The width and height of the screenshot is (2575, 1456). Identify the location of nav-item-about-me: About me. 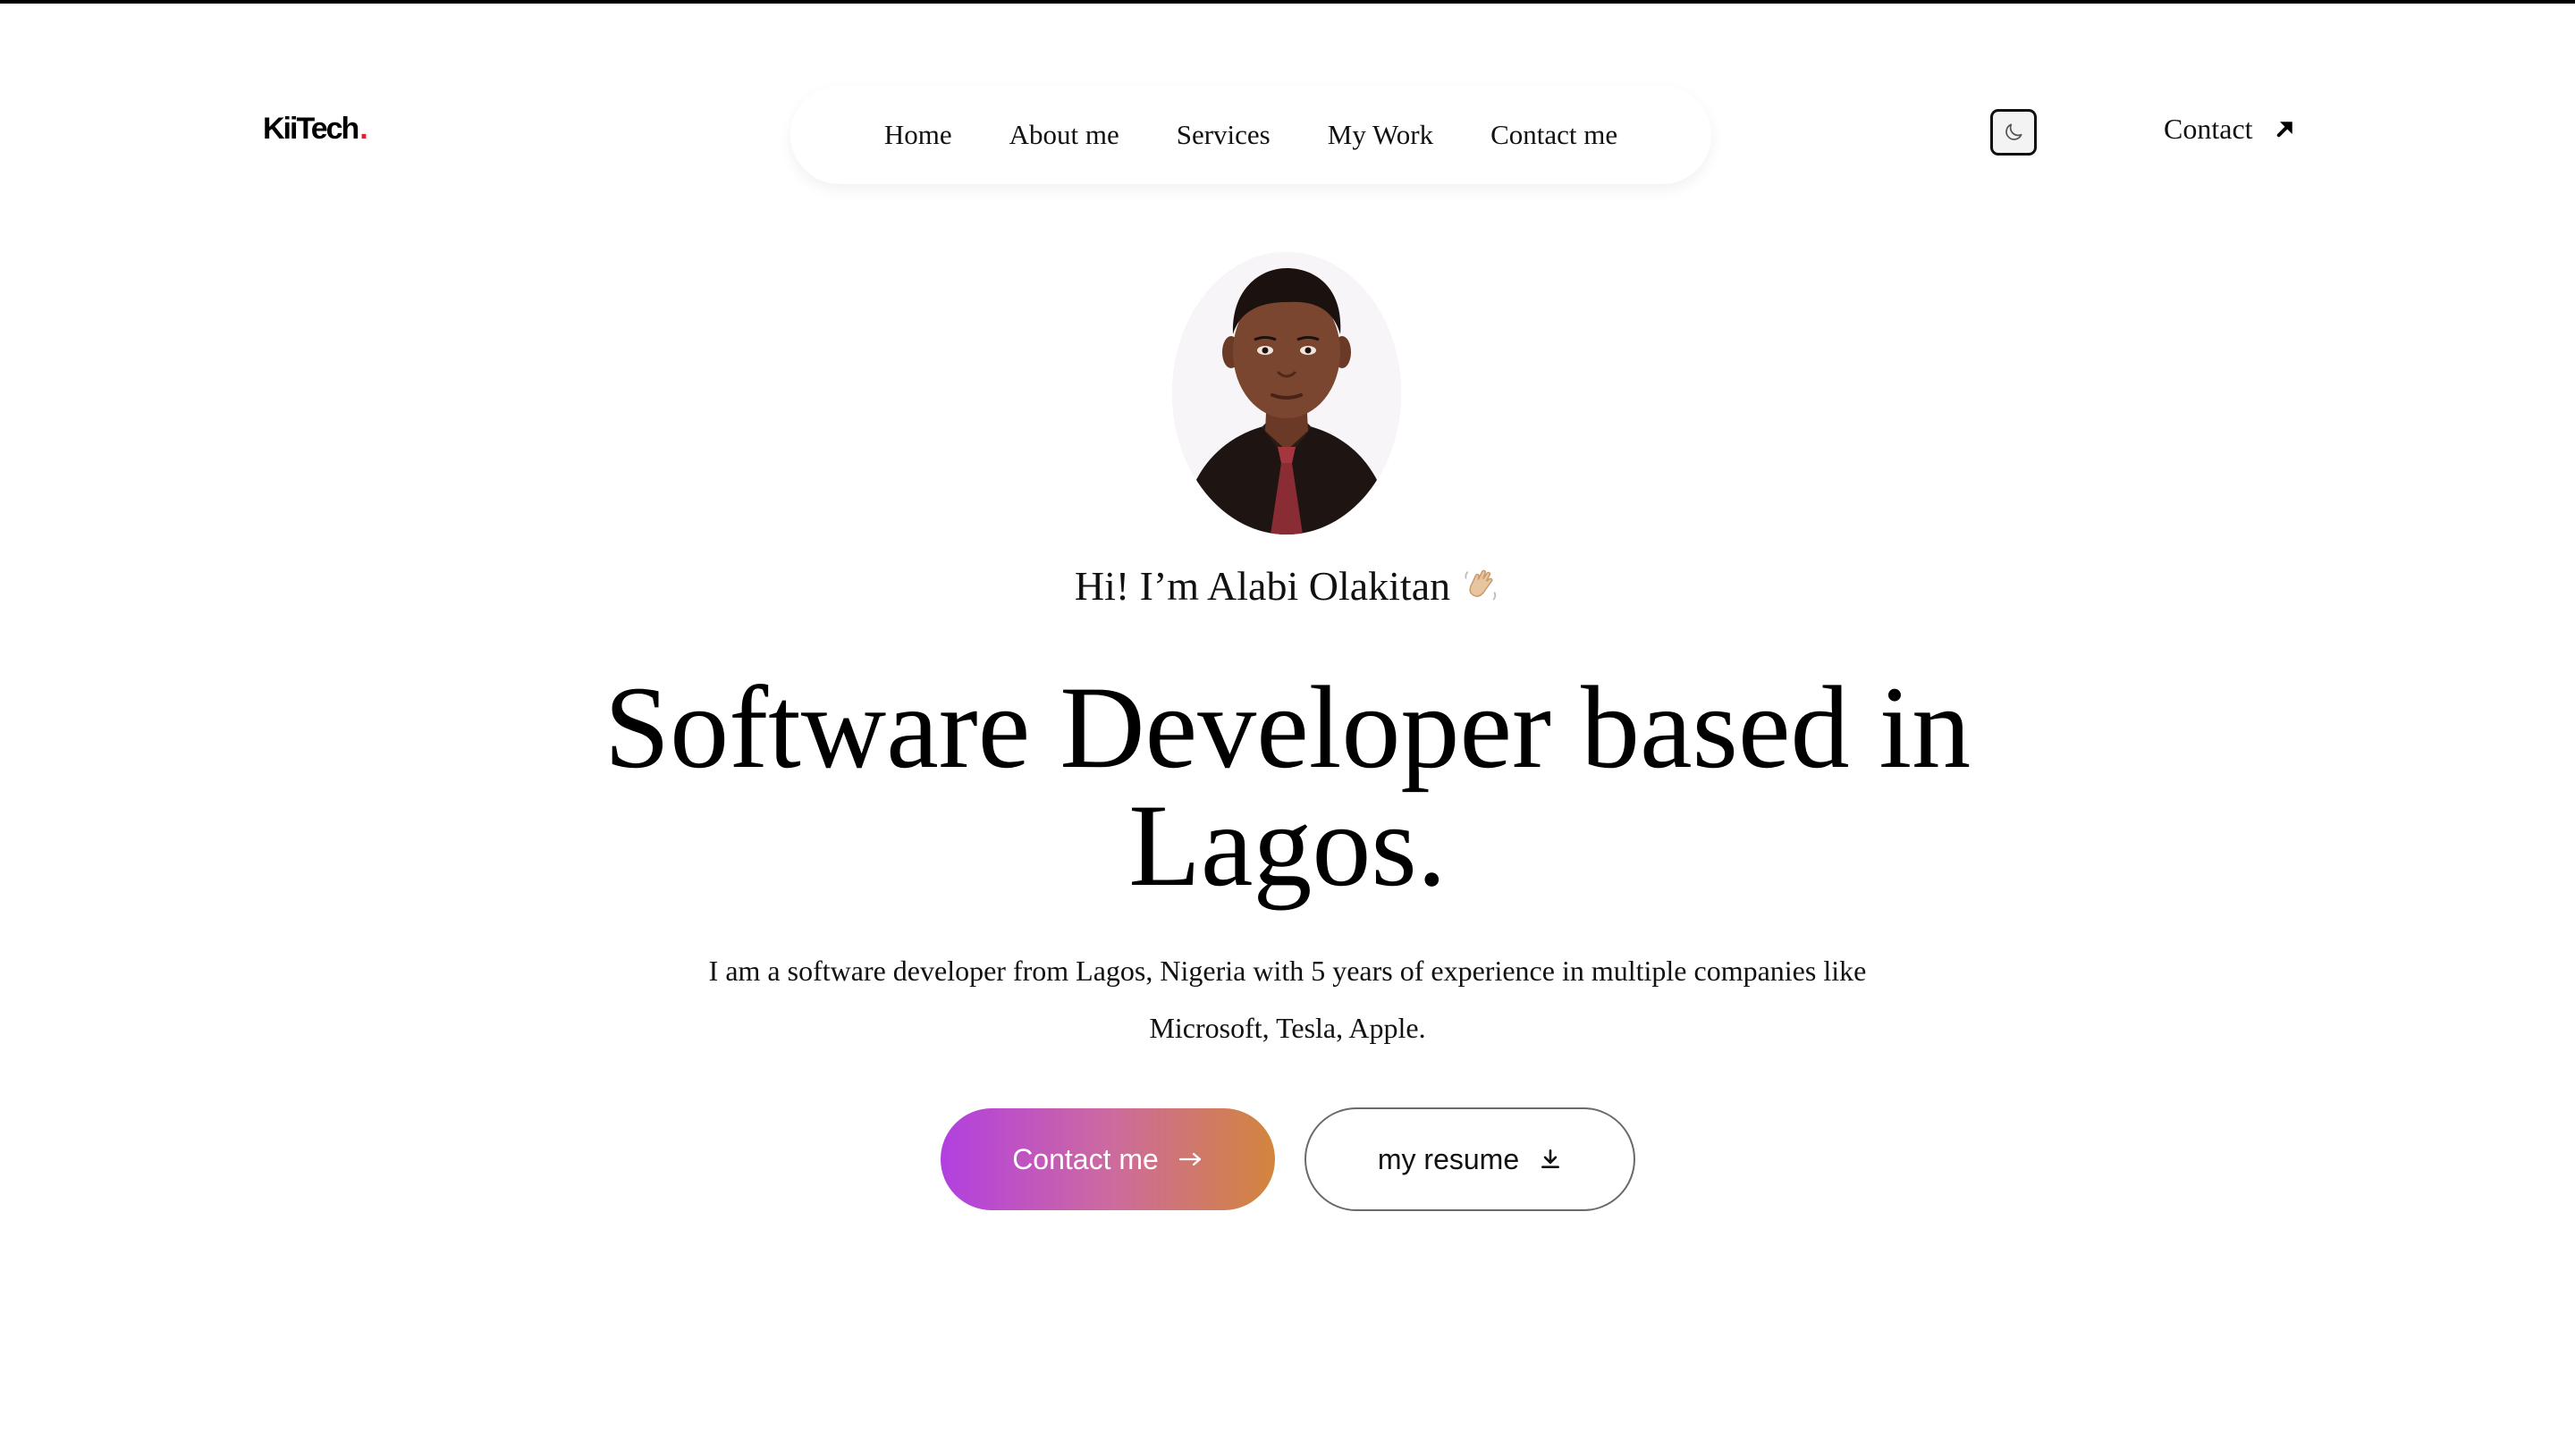
(1064, 135).